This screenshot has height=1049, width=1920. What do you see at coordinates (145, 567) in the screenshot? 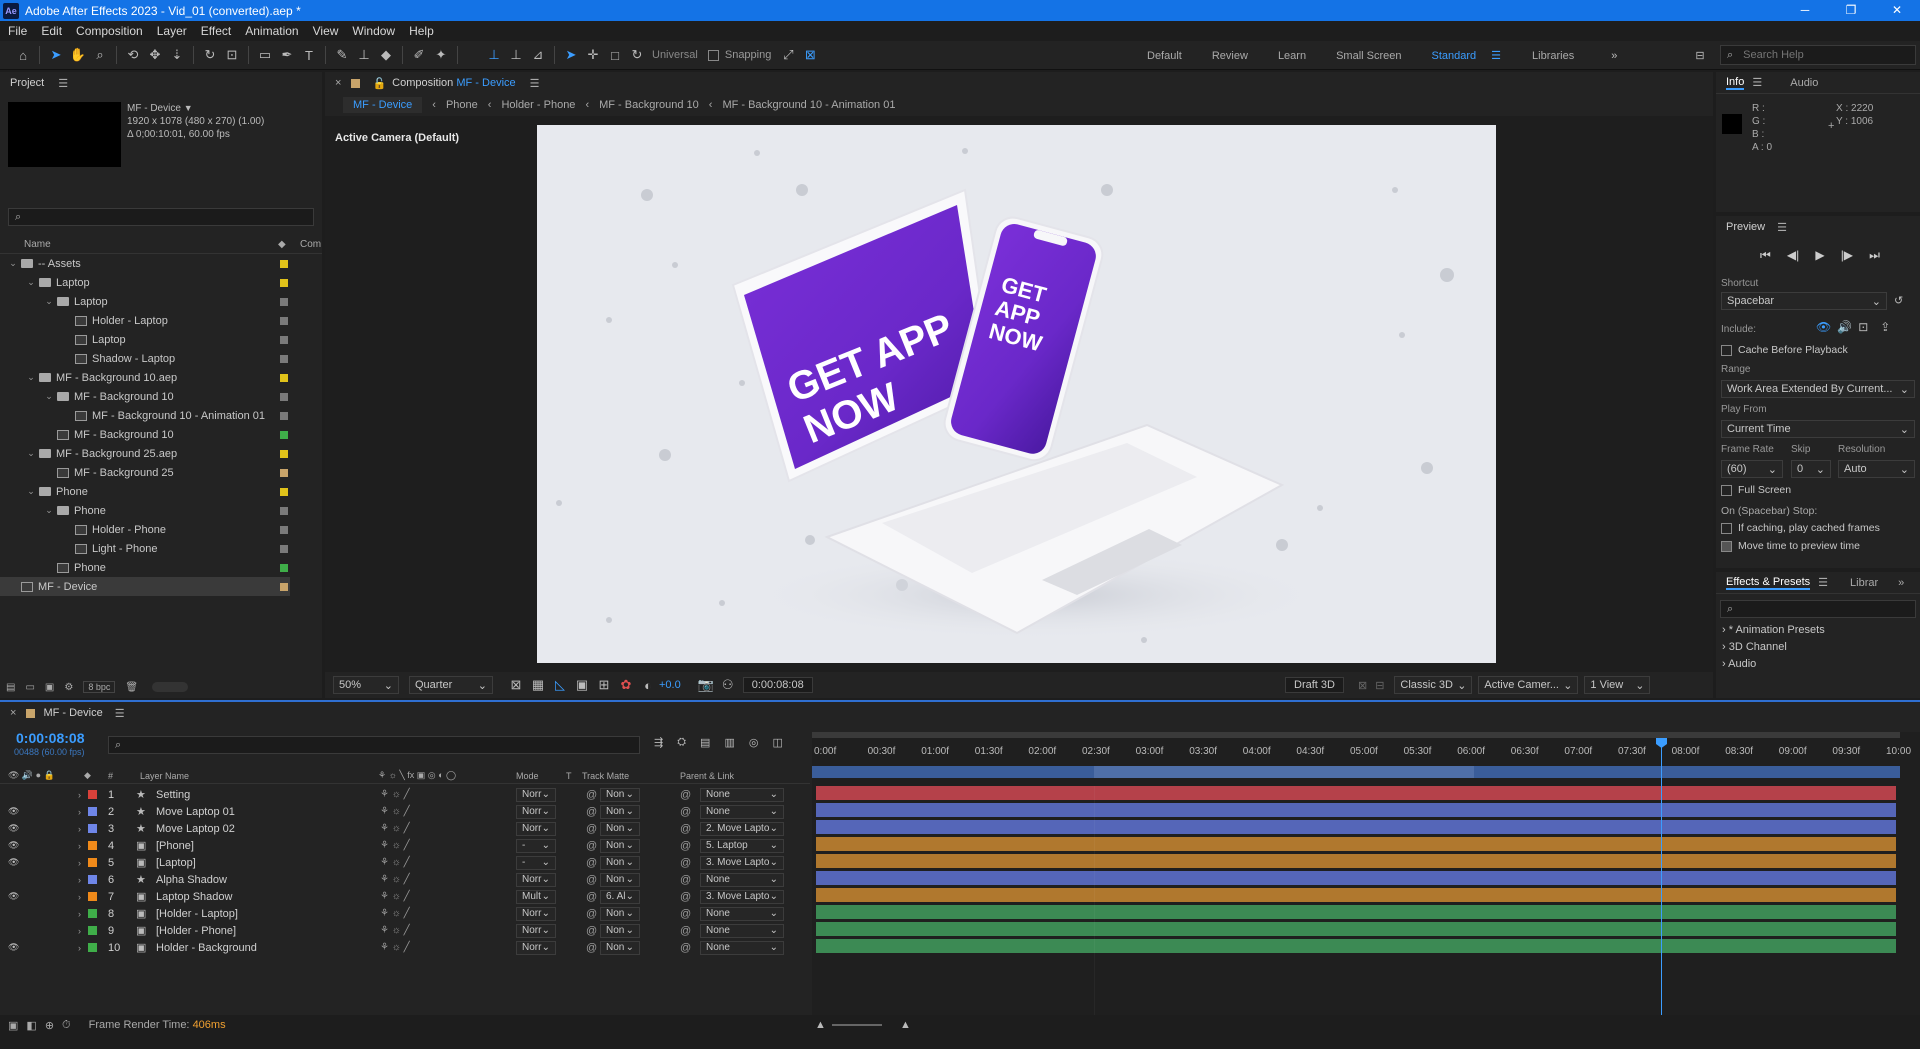
I see `project-item: Phone` at bounding box center [145, 567].